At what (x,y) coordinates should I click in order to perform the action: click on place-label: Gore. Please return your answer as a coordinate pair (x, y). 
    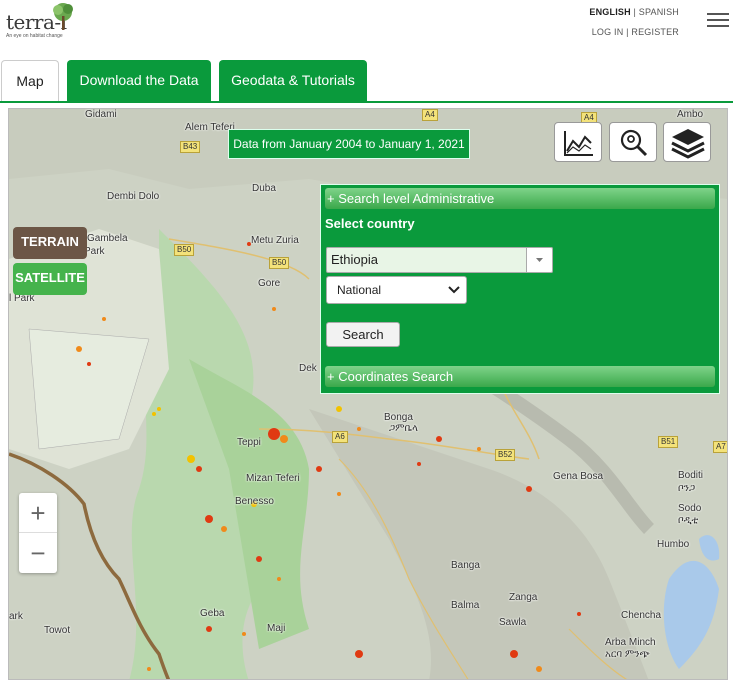
    Looking at the image, I should click on (269, 283).